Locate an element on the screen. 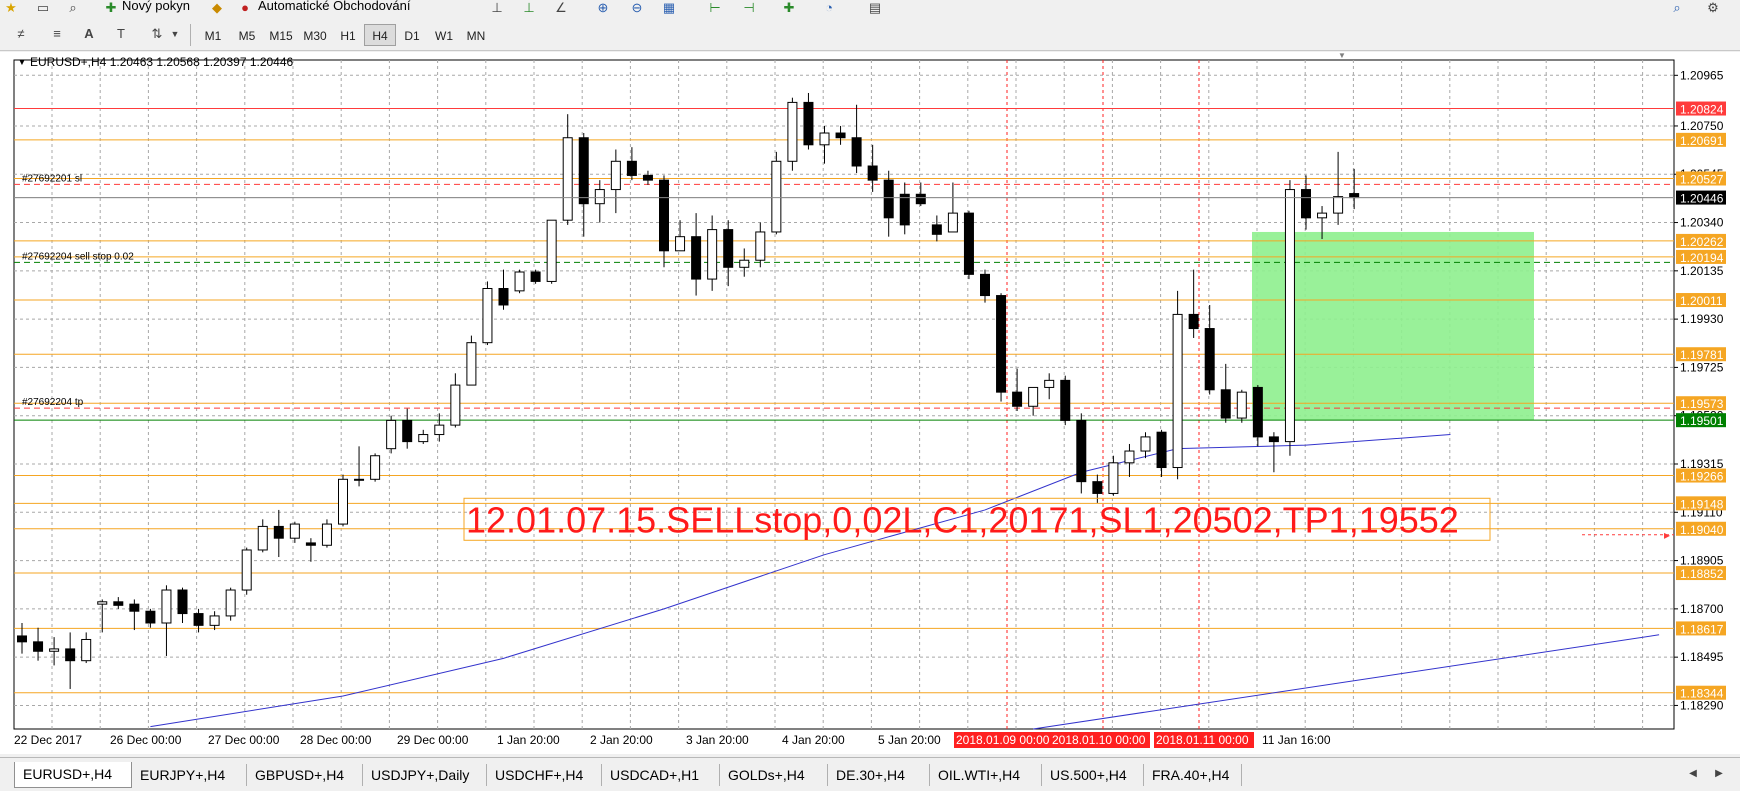 The width and height of the screenshot is (1740, 791). chart-tab: USDJPY+,Daily is located at coordinates (425, 775).